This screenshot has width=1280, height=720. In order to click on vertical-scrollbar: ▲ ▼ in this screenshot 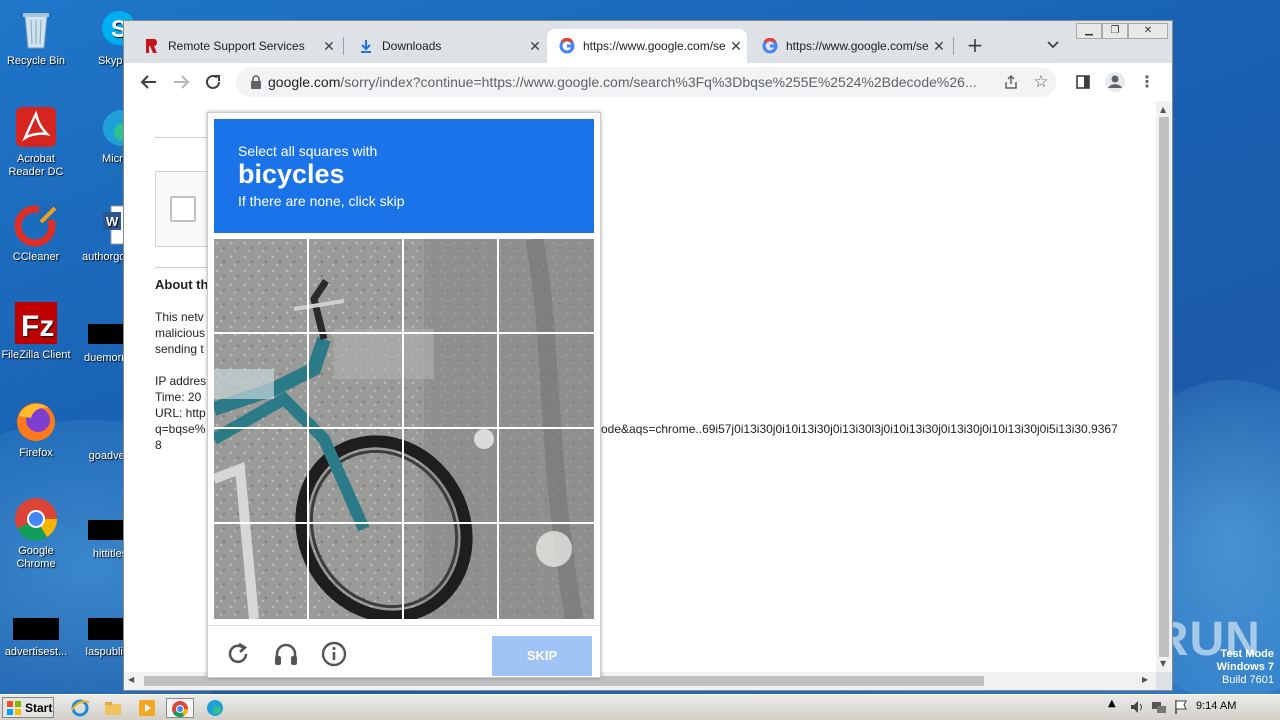, I will do `click(1164, 386)`.